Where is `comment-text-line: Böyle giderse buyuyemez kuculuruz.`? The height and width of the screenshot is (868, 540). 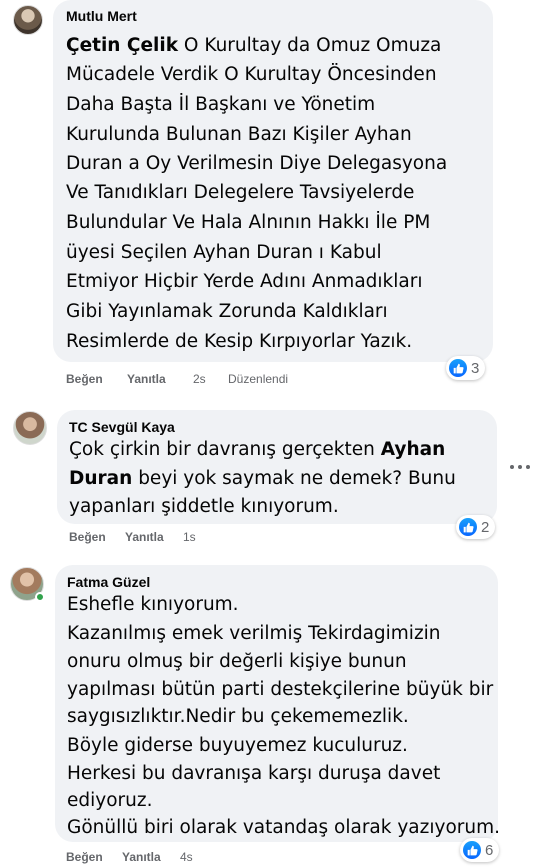
comment-text-line: Böyle giderse buyuyemez kuculuruz. is located at coordinates (237, 745).